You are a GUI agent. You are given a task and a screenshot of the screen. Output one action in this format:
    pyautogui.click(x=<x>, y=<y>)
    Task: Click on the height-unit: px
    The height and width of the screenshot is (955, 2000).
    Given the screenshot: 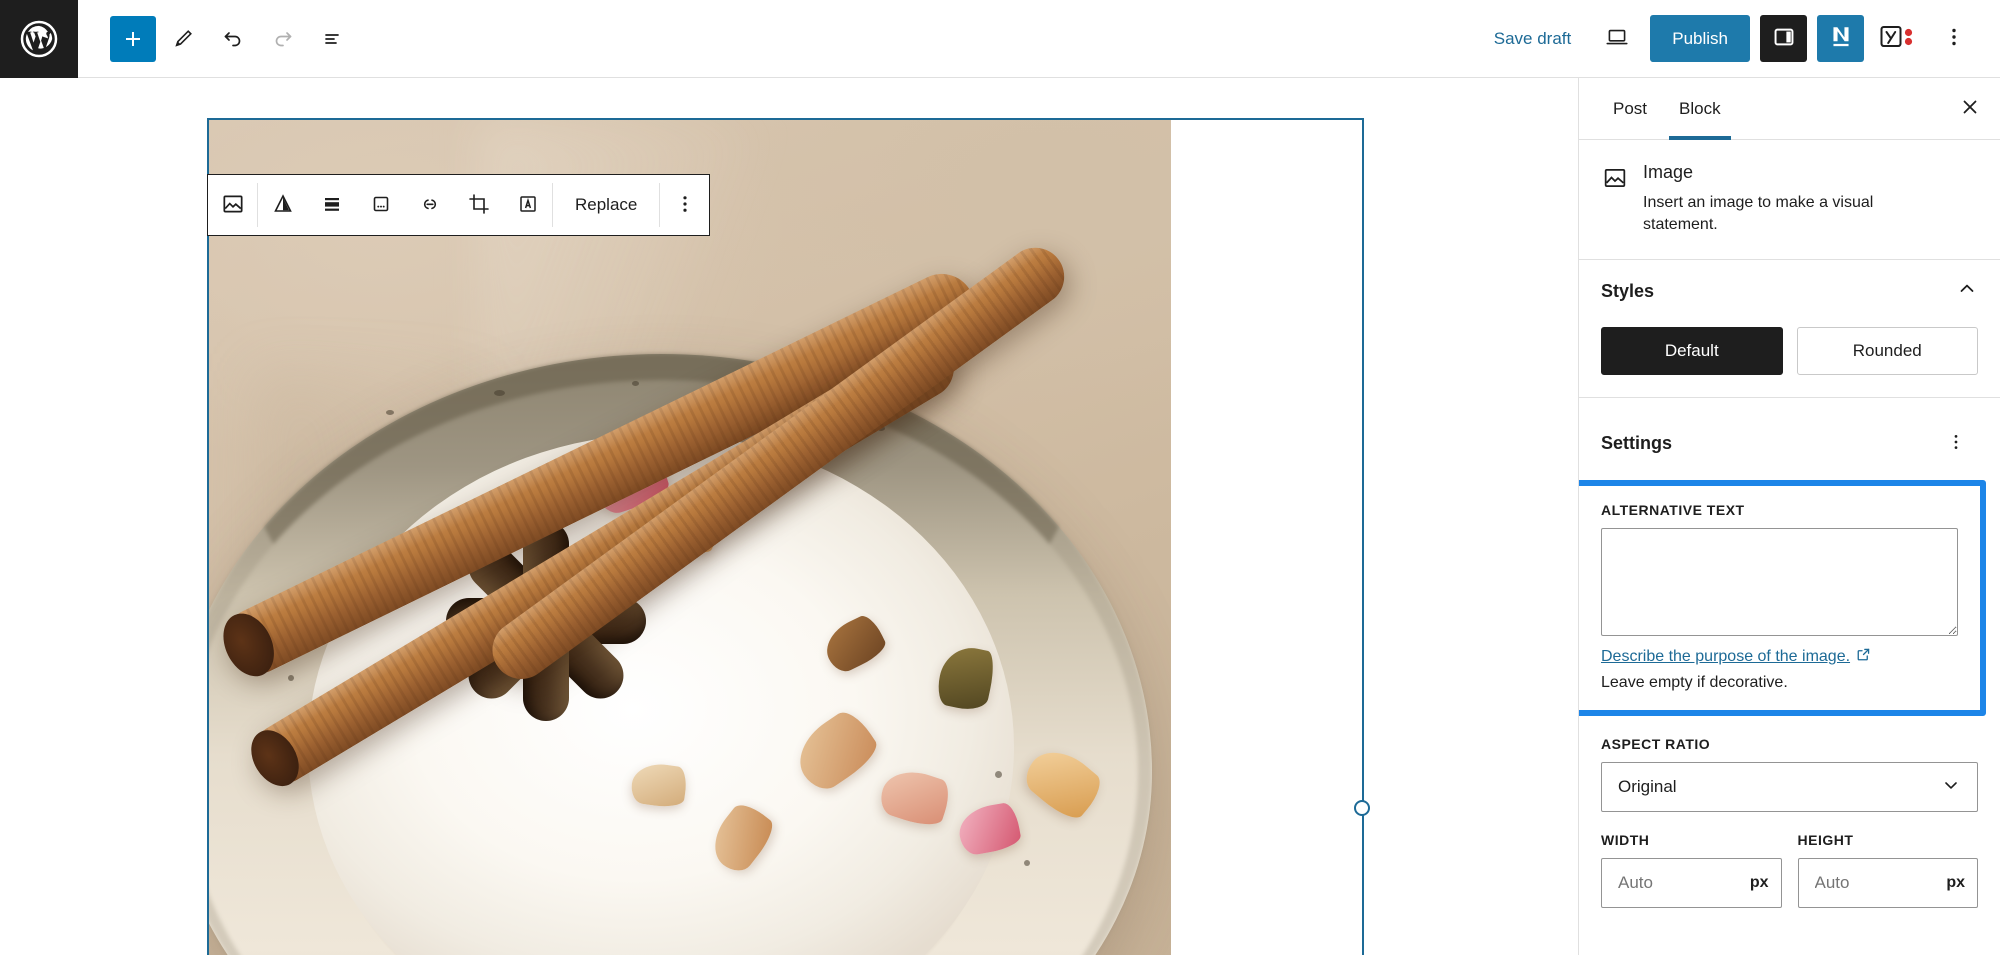 What is the action you would take?
    pyautogui.click(x=1955, y=883)
    